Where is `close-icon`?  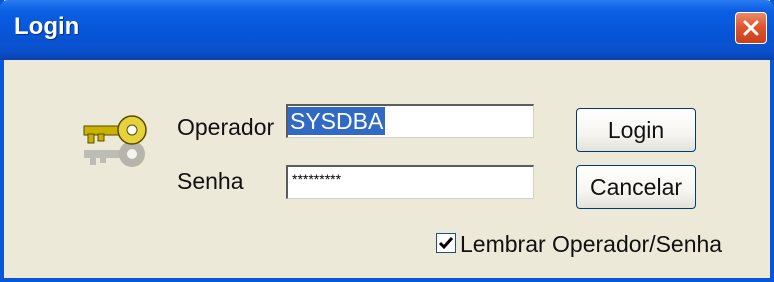 close-icon is located at coordinates (751, 28).